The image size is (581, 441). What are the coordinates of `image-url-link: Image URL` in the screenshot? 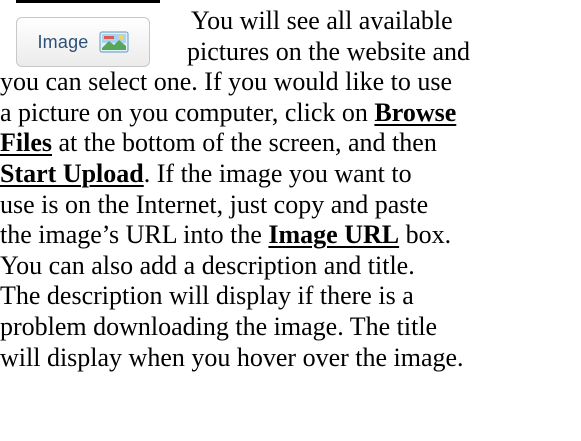 It's located at (334, 235).